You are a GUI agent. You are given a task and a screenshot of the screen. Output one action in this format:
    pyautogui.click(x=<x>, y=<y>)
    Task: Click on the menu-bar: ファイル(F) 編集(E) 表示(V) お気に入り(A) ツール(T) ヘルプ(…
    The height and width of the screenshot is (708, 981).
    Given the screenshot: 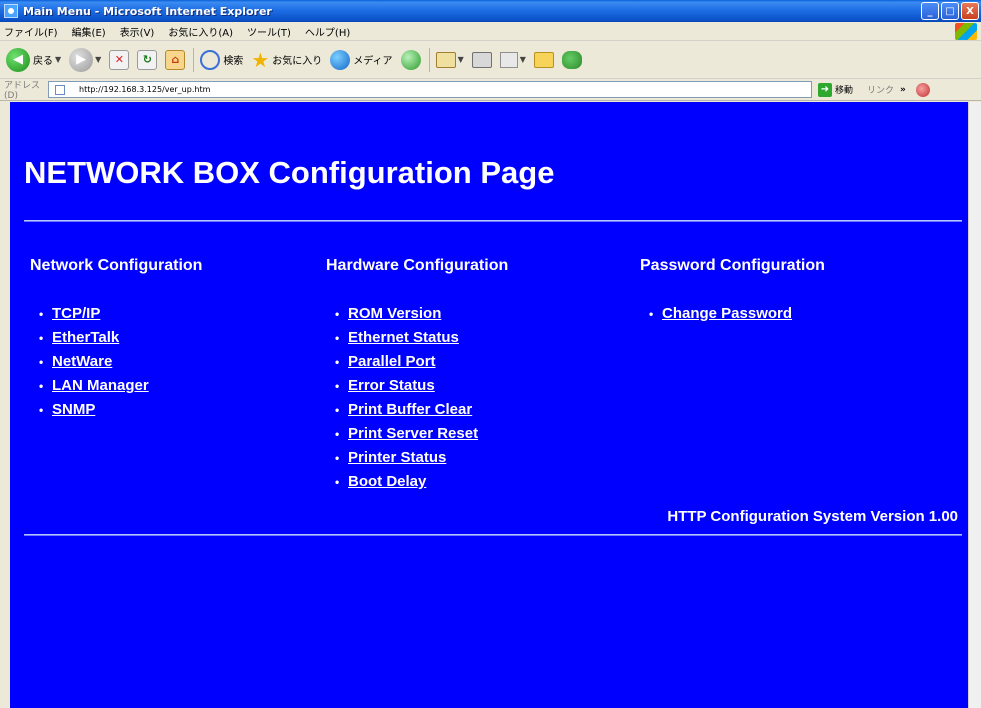 What is the action you would take?
    pyautogui.click(x=490, y=31)
    